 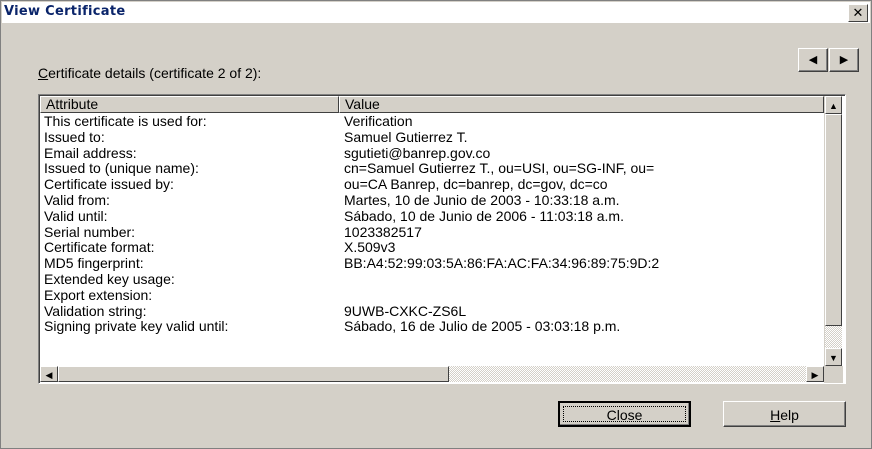 I want to click on help-label-rest: elp, so click(x=789, y=415).